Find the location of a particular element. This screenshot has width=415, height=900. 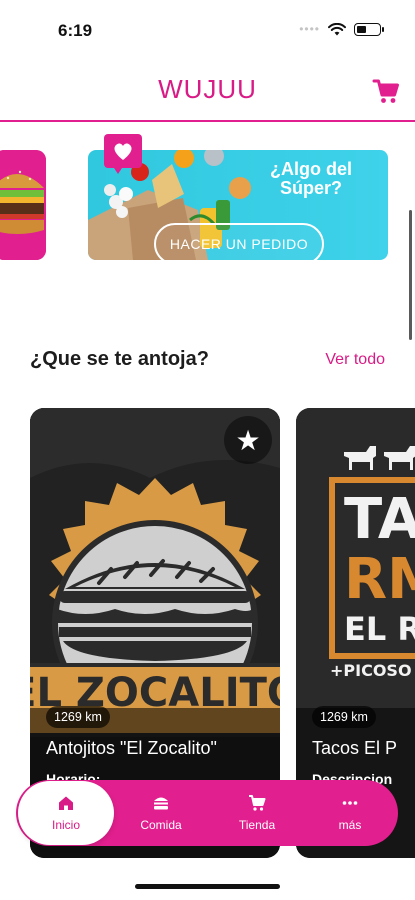

cellular-dots-icon: •••• is located at coordinates (309, 29).